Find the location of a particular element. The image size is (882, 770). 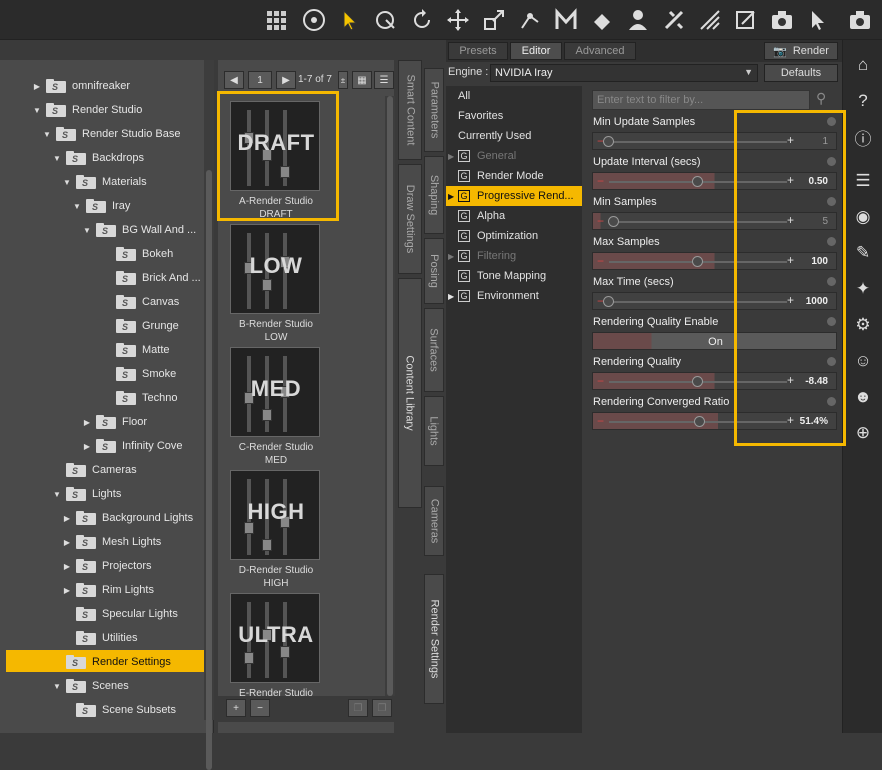

scene-list-icon: ☰ is located at coordinates (863, 181).